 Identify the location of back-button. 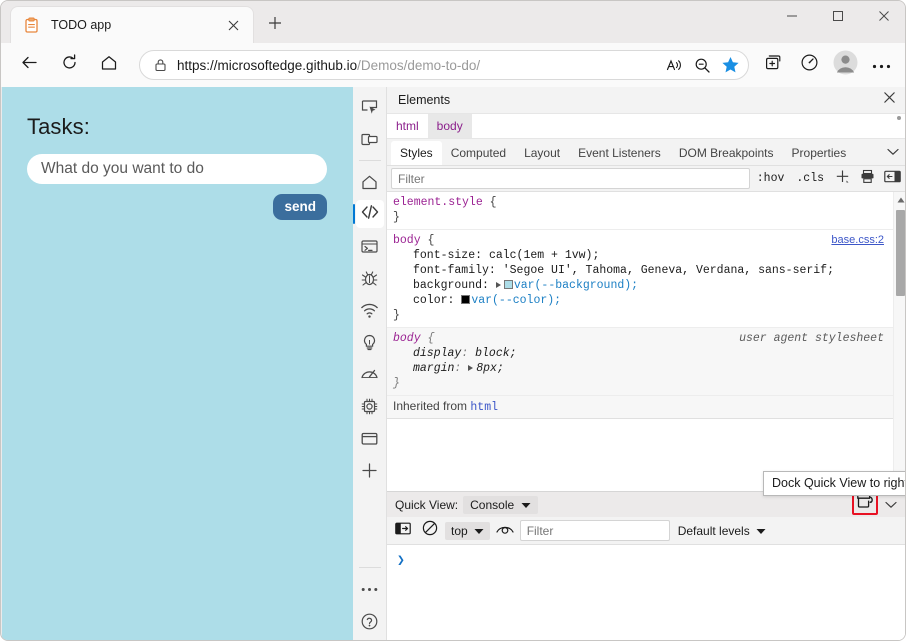
(29, 65).